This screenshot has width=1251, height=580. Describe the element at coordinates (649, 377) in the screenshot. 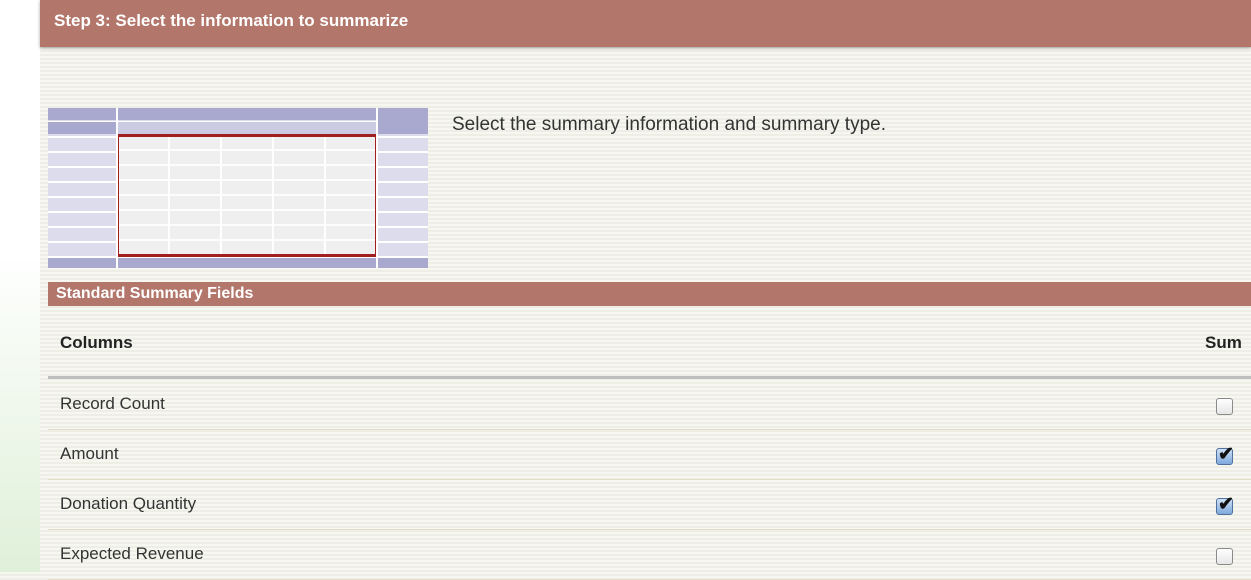

I see `header-divider` at that location.